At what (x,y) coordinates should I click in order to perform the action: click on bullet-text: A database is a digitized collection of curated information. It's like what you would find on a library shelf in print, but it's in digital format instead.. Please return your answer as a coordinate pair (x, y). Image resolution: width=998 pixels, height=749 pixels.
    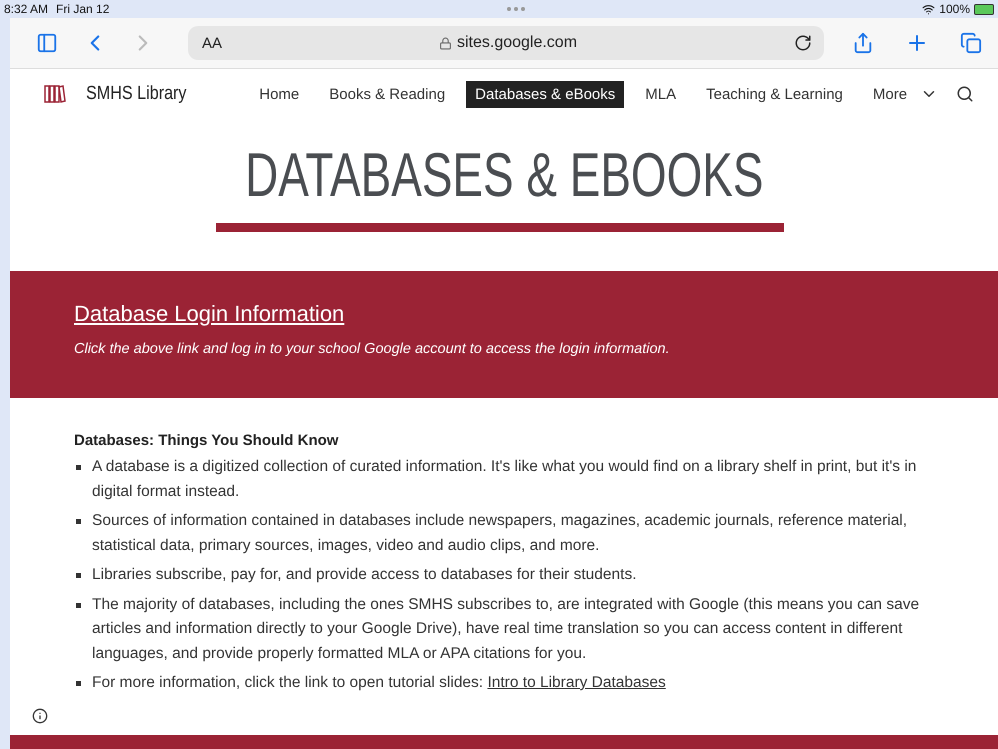
    Looking at the image, I should click on (525, 479).